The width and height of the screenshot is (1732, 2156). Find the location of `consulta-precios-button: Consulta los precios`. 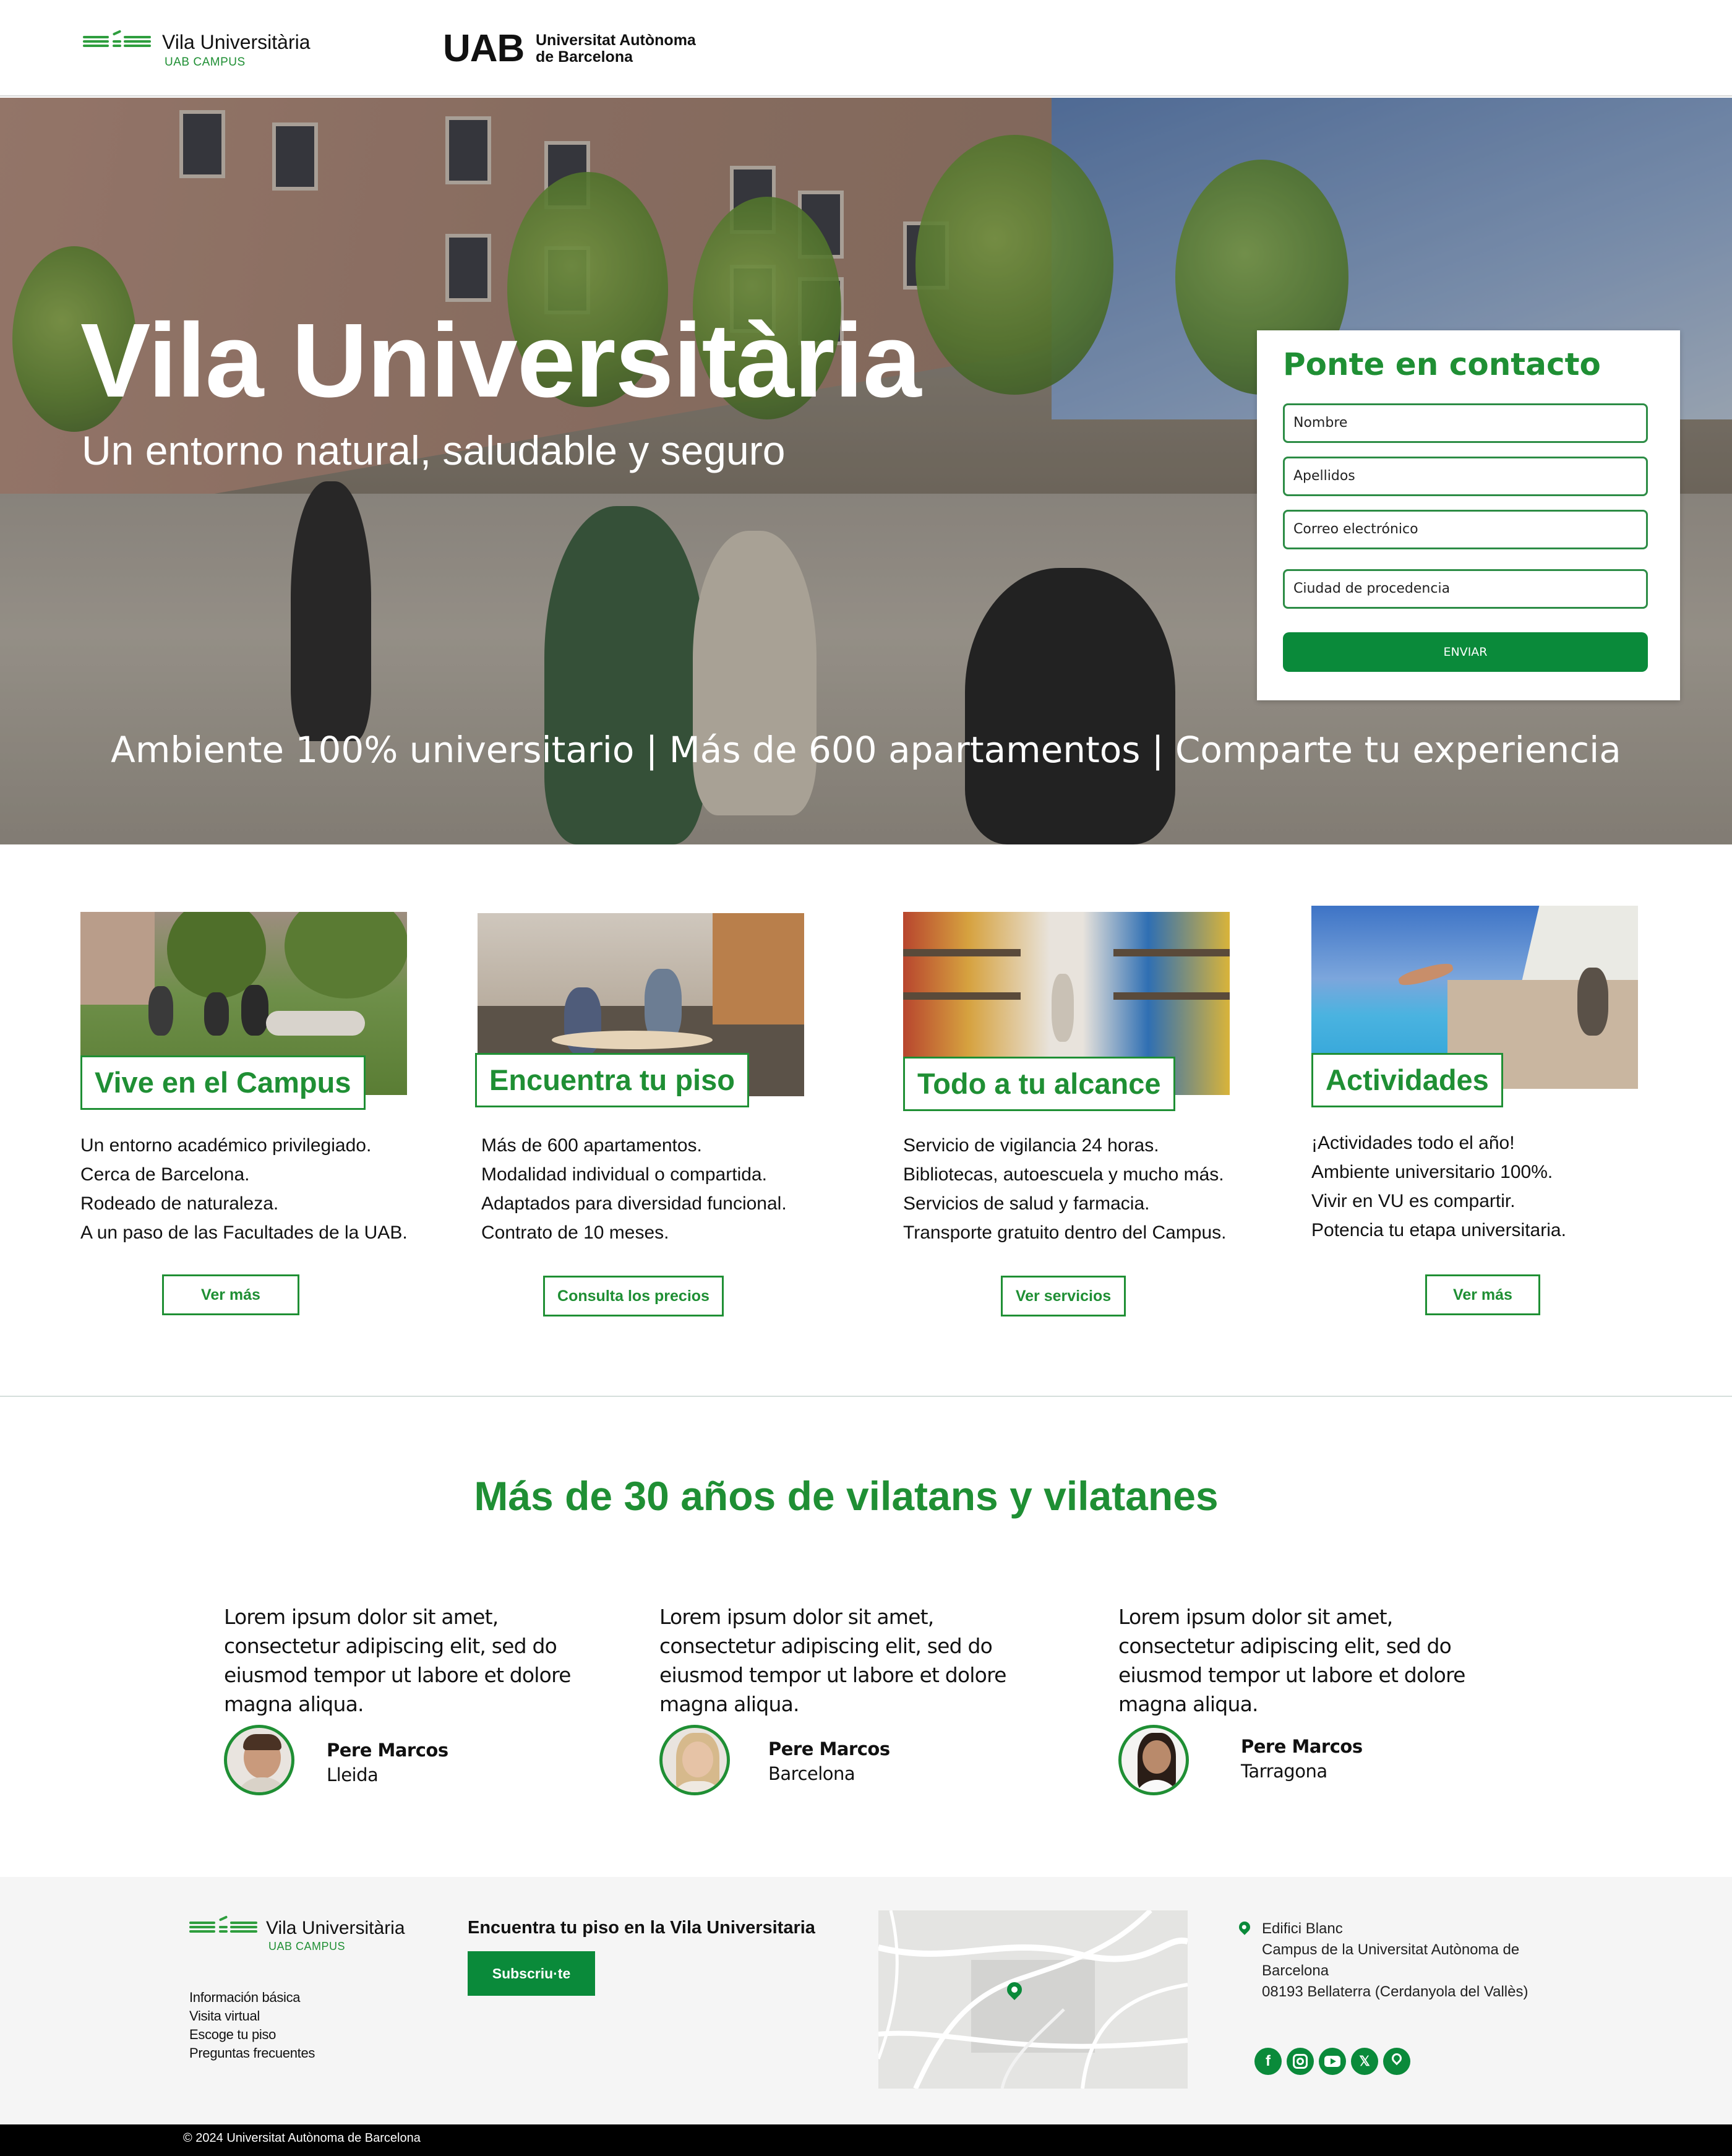

consulta-precios-button: Consulta los precios is located at coordinates (634, 1296).